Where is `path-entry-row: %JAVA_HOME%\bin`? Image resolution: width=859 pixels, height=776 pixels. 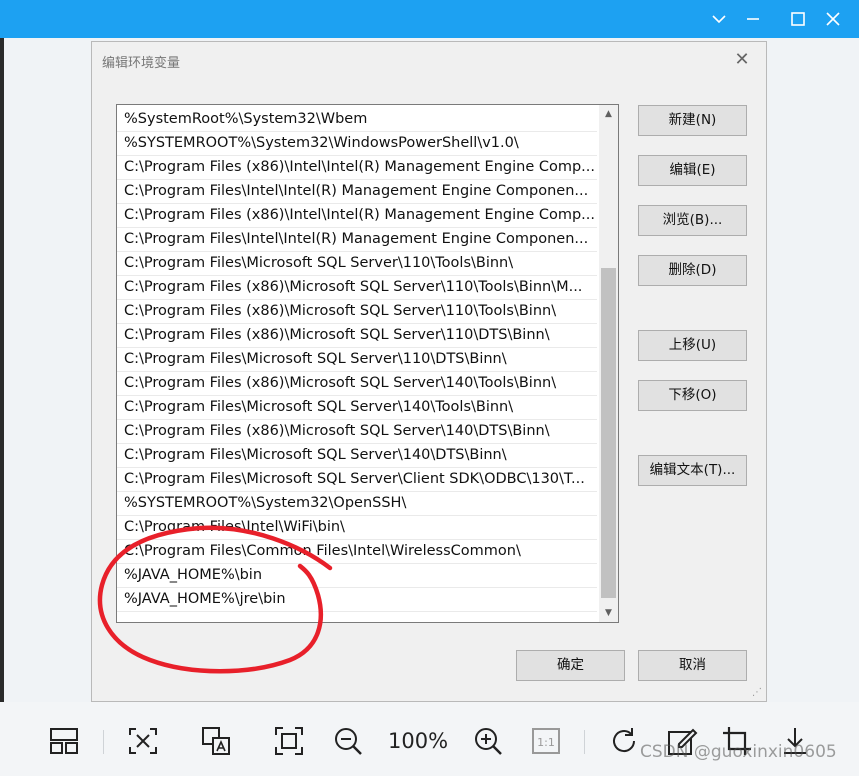 path-entry-row: %JAVA_HOME%\bin is located at coordinates (357, 576).